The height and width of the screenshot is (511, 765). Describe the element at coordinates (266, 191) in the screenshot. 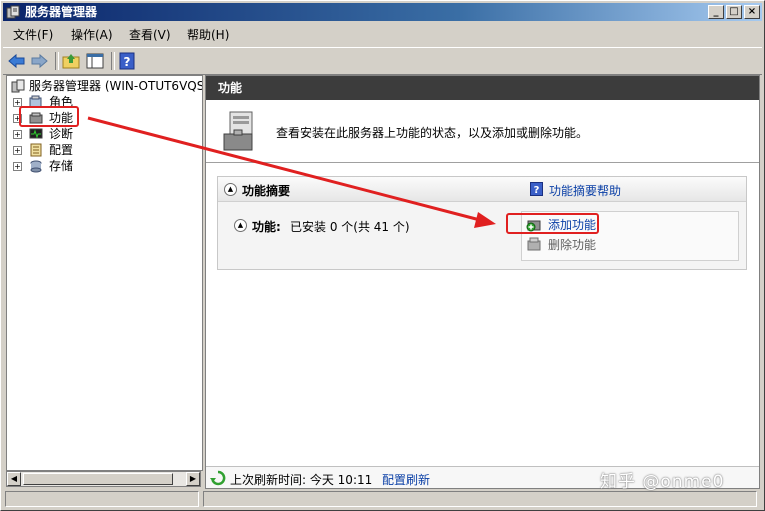

I see `summary-title: 功能摘要` at that location.